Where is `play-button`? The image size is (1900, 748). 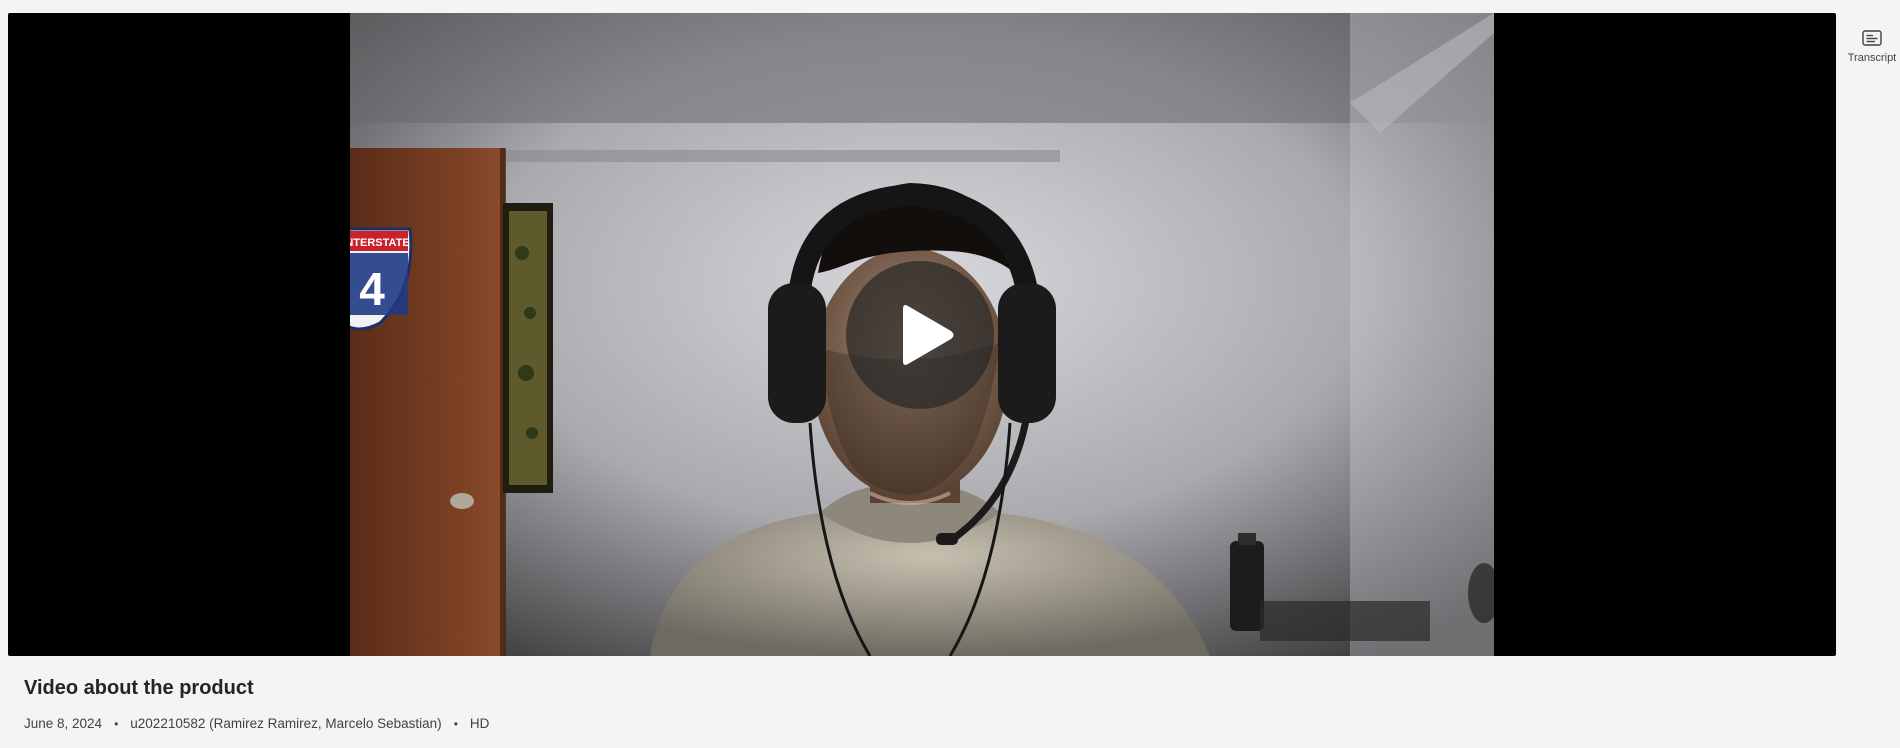
play-button is located at coordinates (920, 335).